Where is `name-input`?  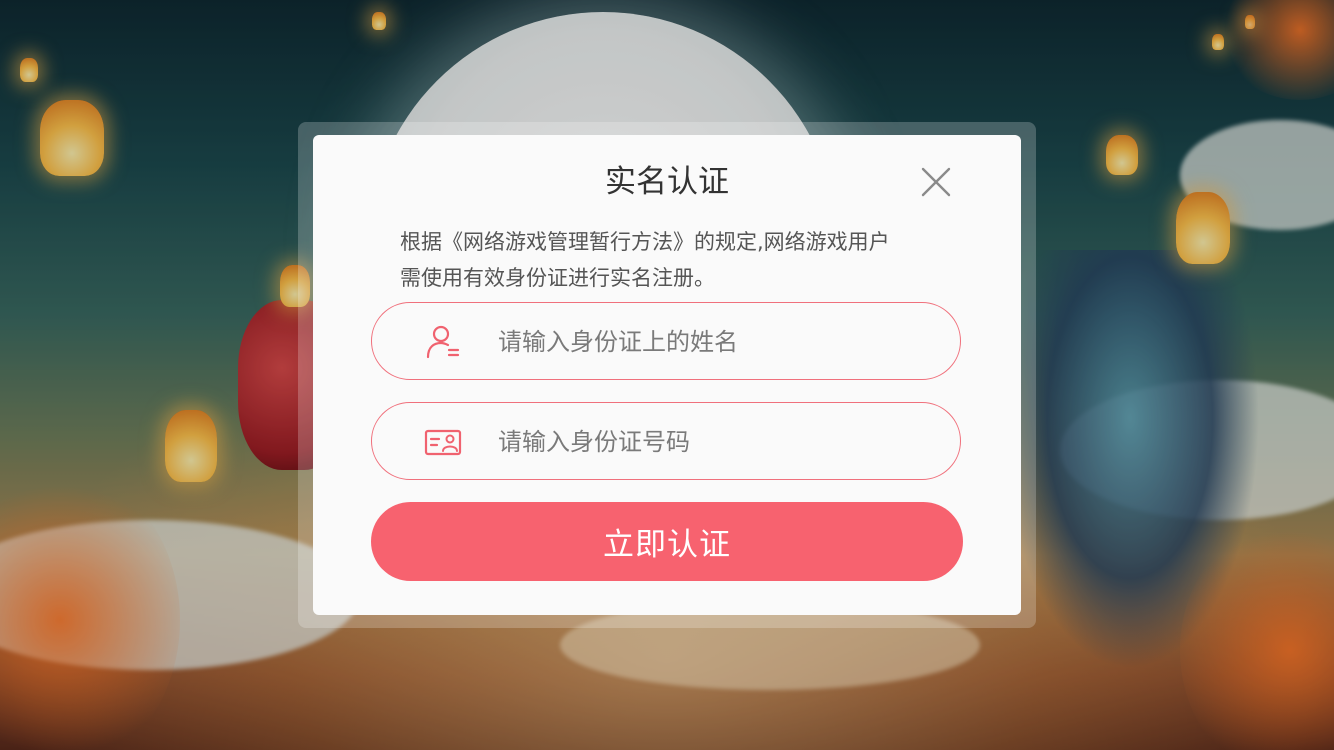 name-input is located at coordinates (713, 341).